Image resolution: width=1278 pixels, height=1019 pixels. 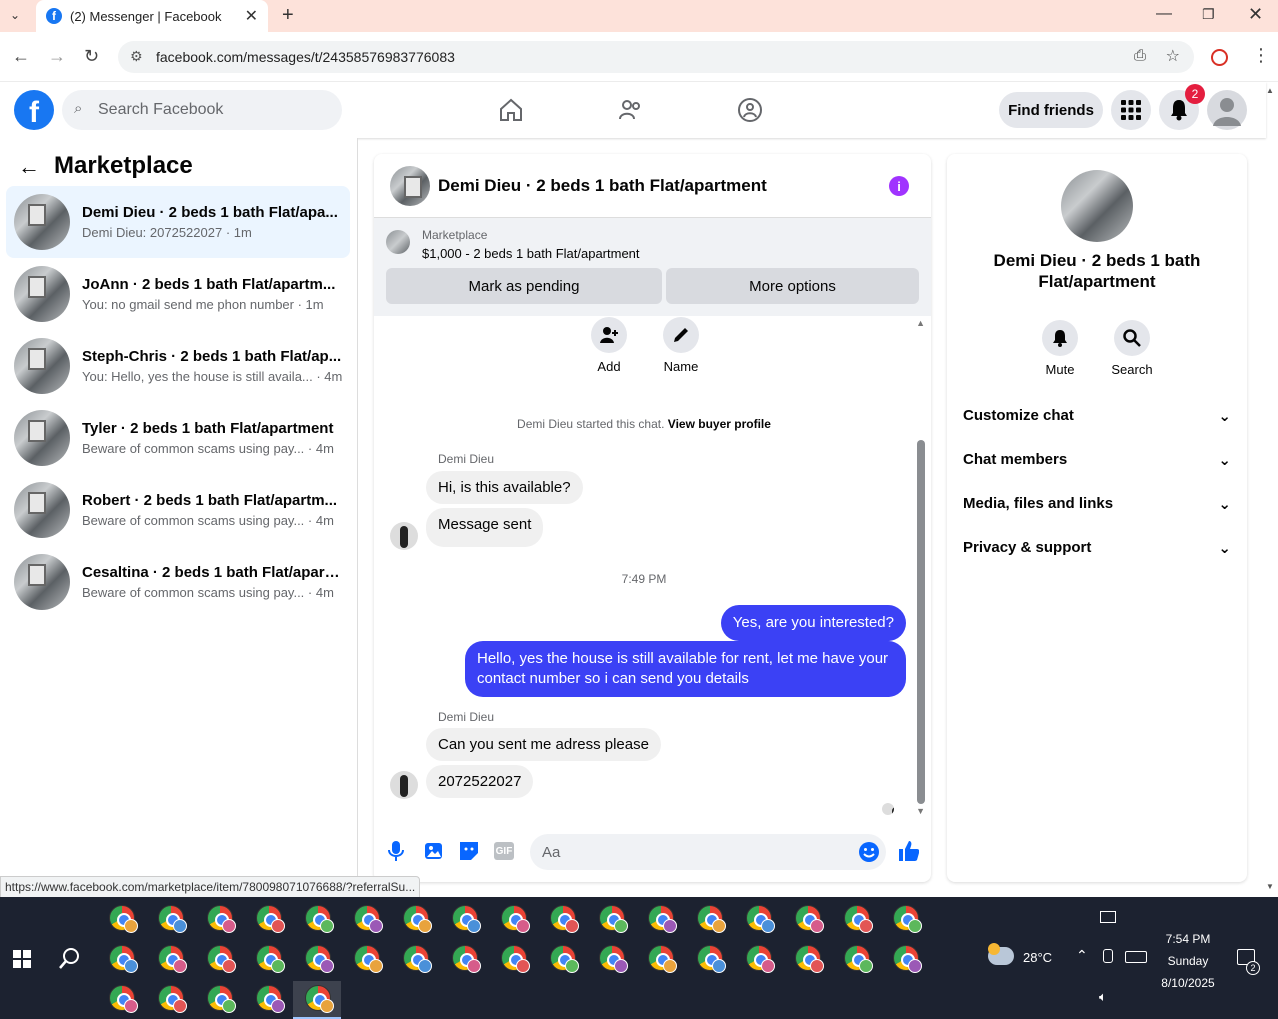 I want to click on page-scroll-down-icon: ▼, so click(x=1270, y=886).